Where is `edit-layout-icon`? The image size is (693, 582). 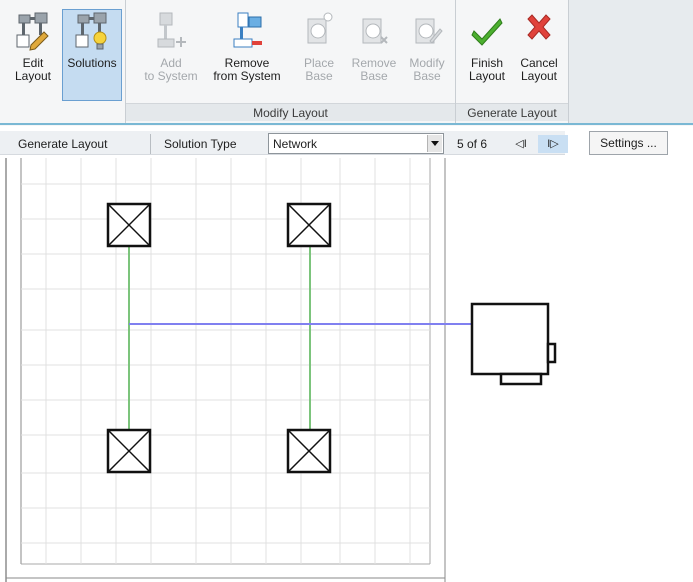
edit-layout-icon is located at coordinates (32, 31).